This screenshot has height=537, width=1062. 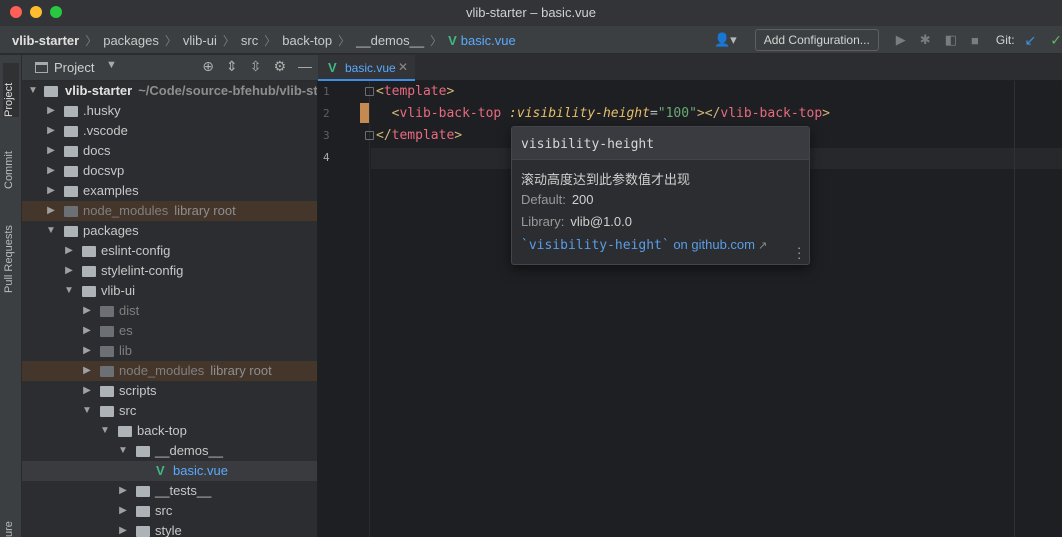 What do you see at coordinates (169, 131) in the screenshot?
I see `tree-item-vscode: ▶ .vscode` at bounding box center [169, 131].